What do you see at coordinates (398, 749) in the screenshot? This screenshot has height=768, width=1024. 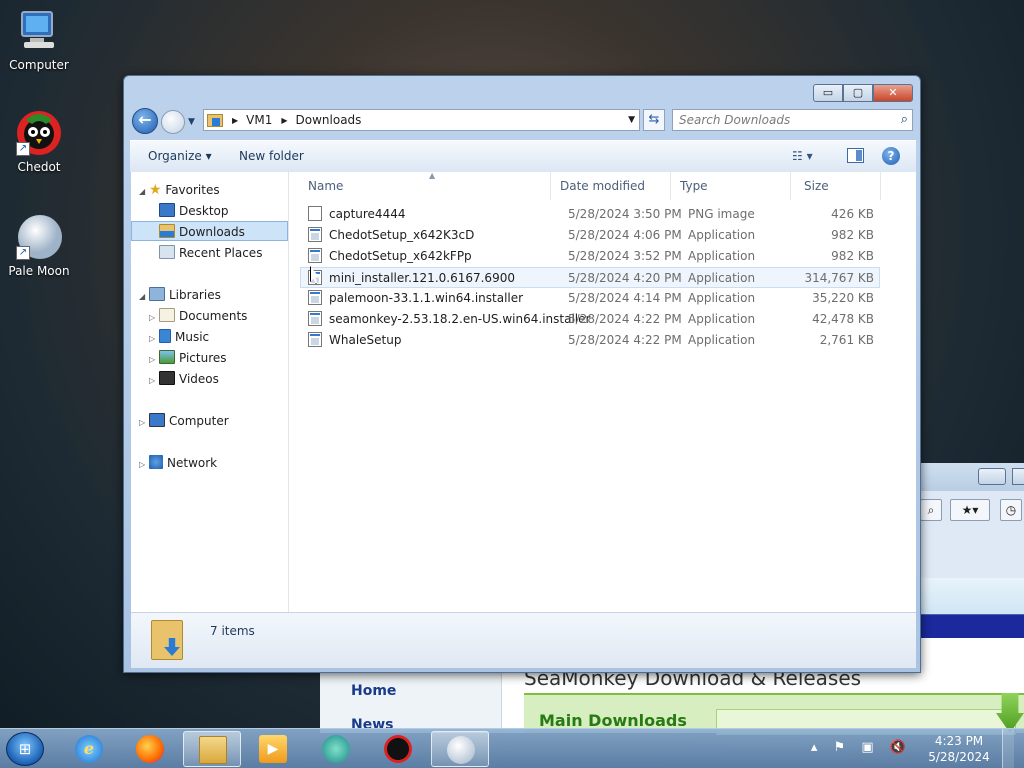 I see `taskbar-chedot` at bounding box center [398, 749].